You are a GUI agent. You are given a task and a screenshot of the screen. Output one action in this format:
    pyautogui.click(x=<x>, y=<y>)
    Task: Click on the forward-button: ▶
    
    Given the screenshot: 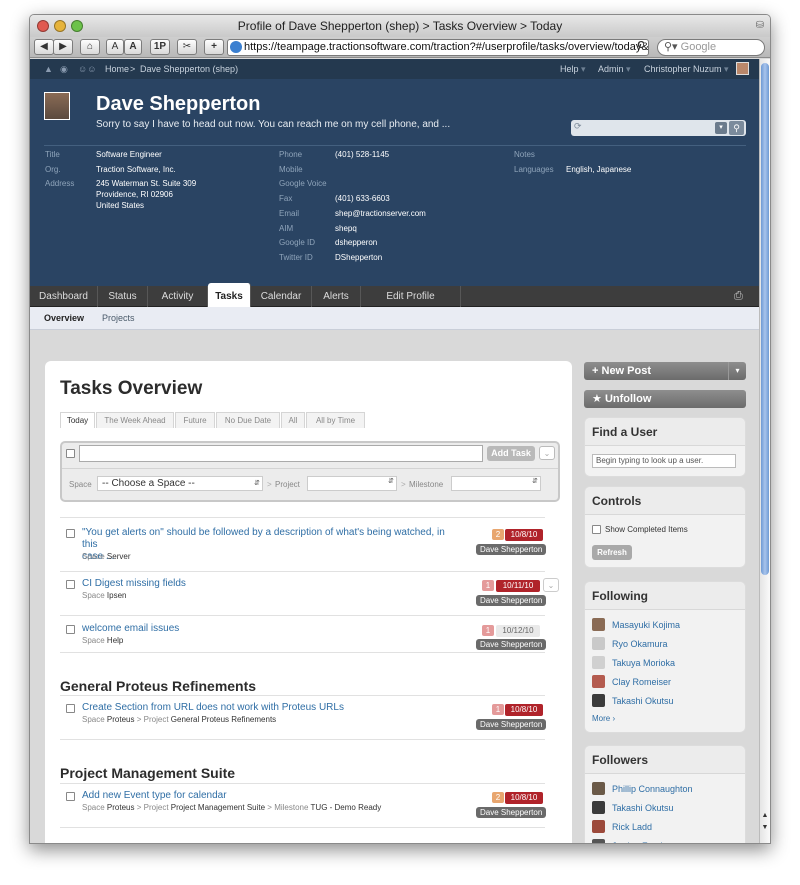 What is the action you would take?
    pyautogui.click(x=63, y=47)
    